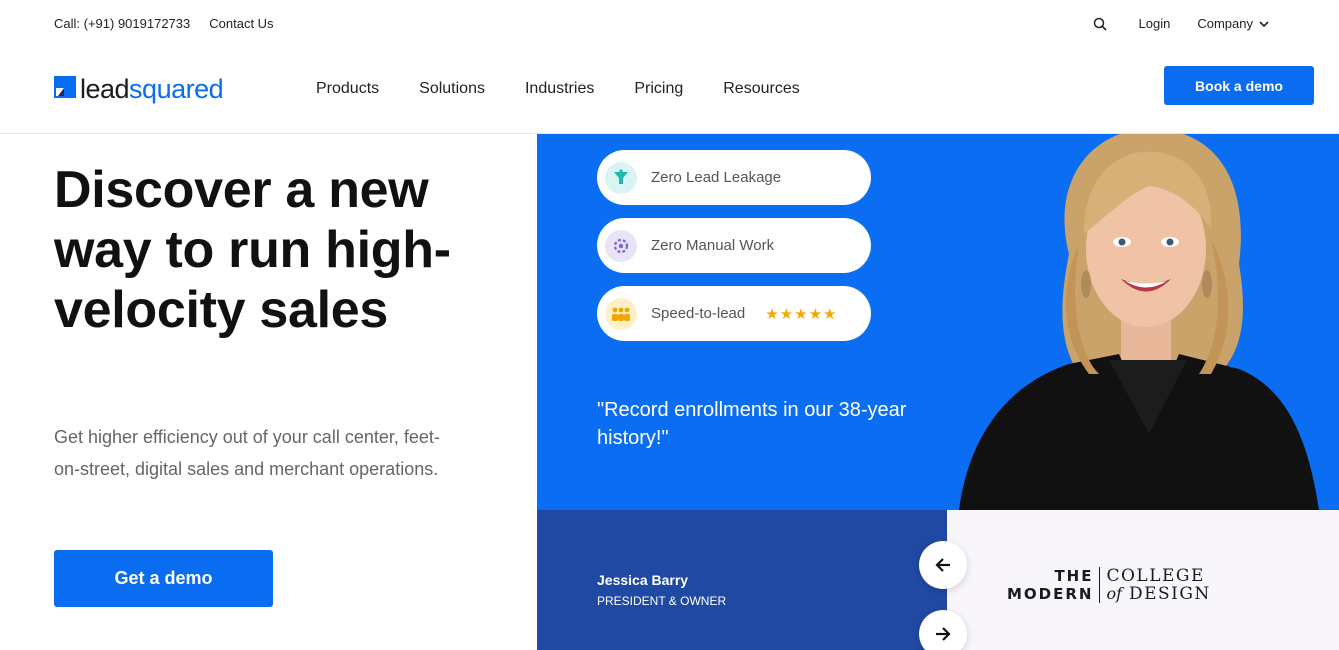 The width and height of the screenshot is (1339, 650). What do you see at coordinates (621, 177) in the screenshot?
I see `funnel-icon` at bounding box center [621, 177].